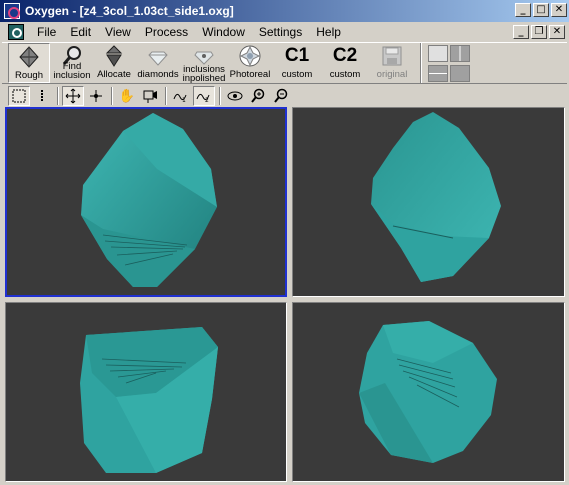 Image resolution: width=569 pixels, height=485 pixels. I want to click on rough-label: Rough, so click(29, 75).